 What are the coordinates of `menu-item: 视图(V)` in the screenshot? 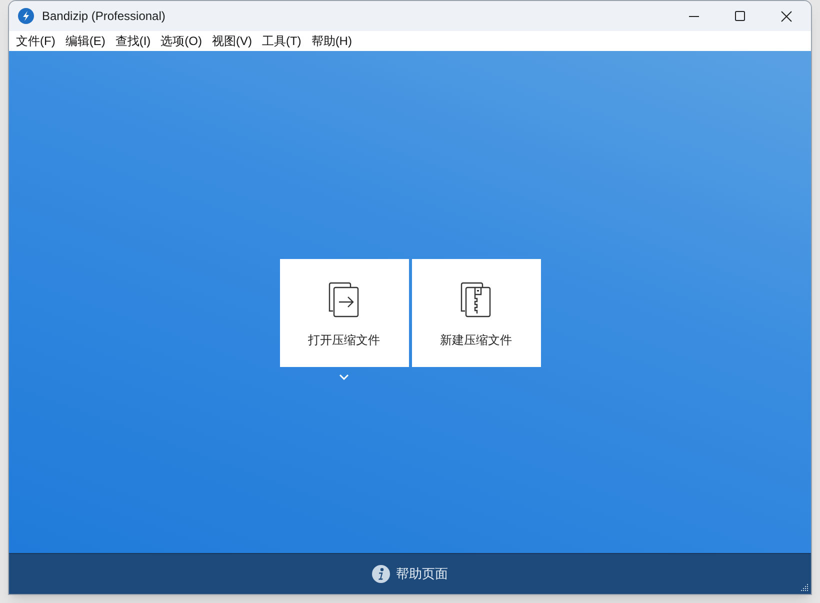 It's located at (232, 41).